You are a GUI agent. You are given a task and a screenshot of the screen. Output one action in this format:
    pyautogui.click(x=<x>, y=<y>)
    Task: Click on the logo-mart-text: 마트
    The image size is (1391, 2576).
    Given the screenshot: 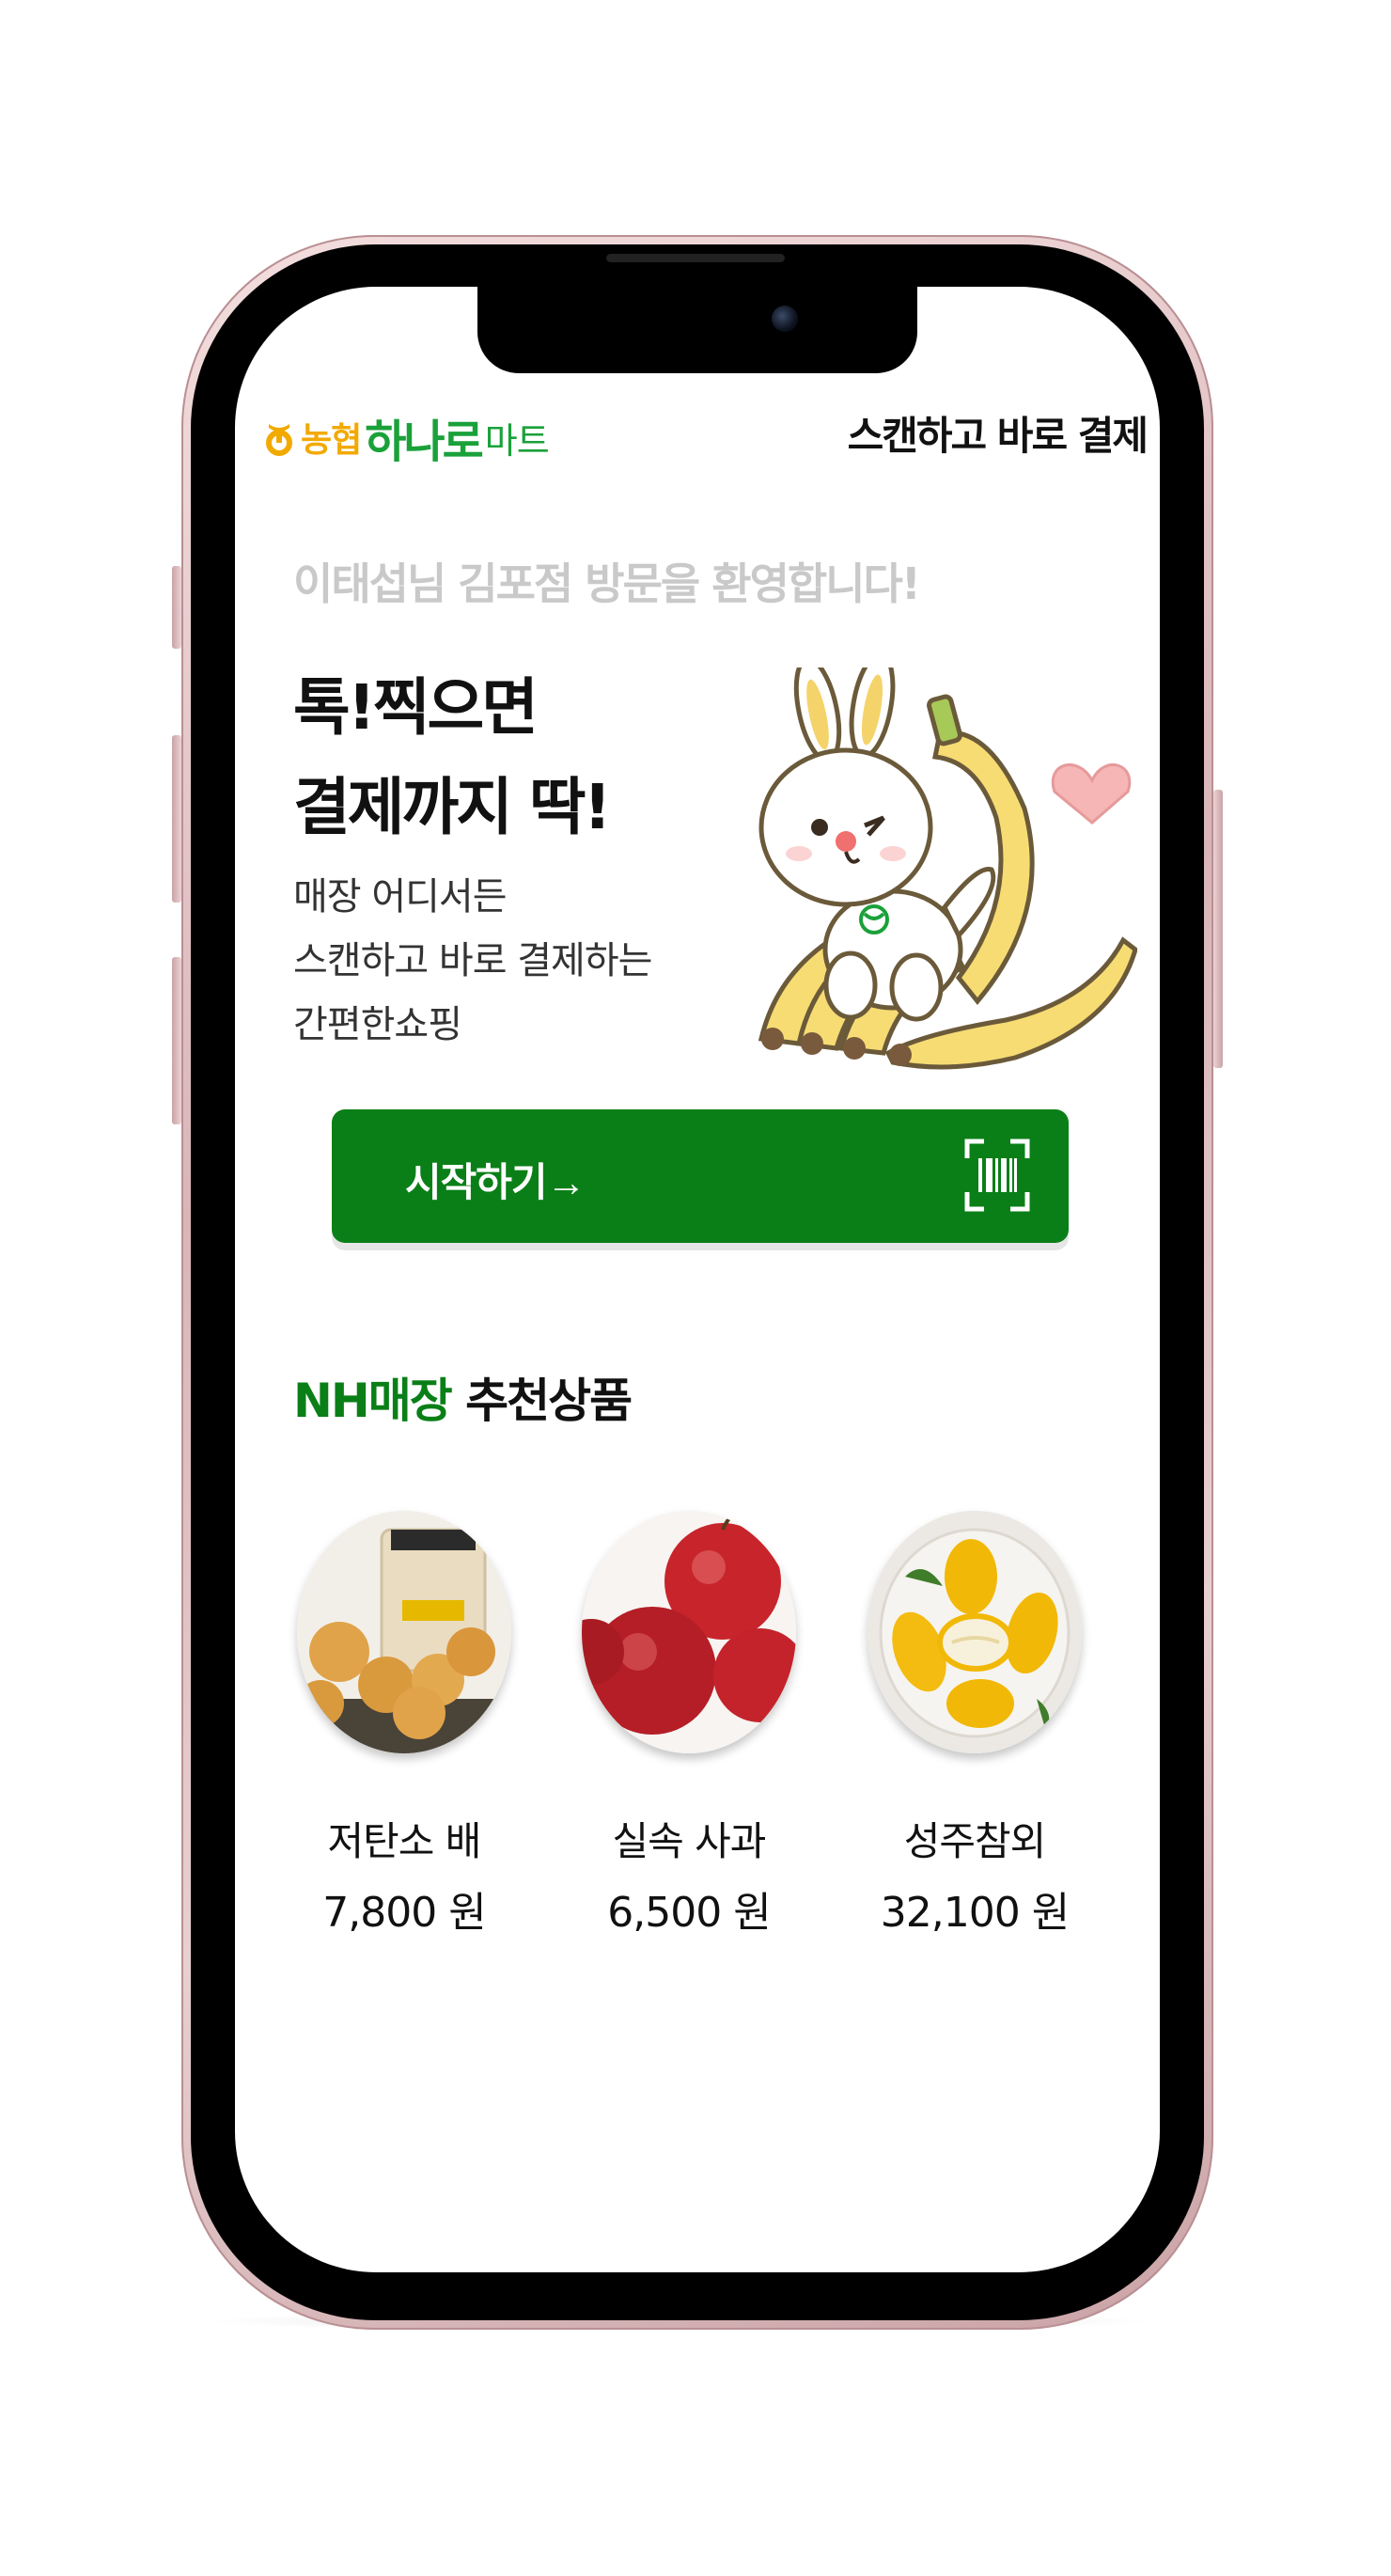 What is the action you would take?
    pyautogui.click(x=517, y=441)
    